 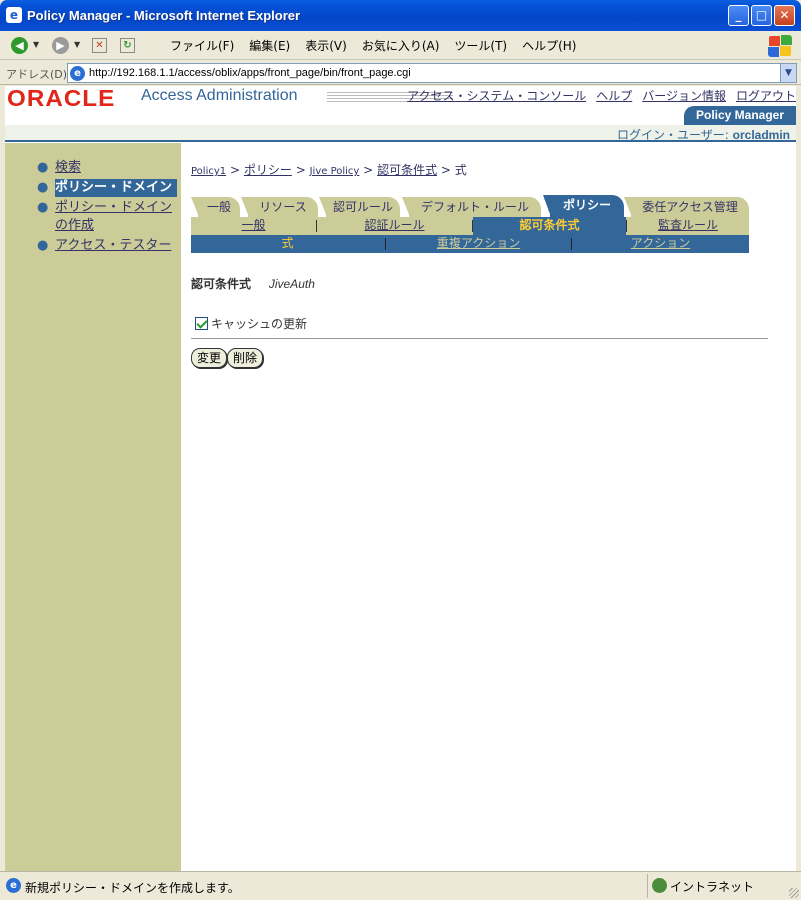 I want to click on breadcrumb-policy: ポリシー, so click(x=268, y=170).